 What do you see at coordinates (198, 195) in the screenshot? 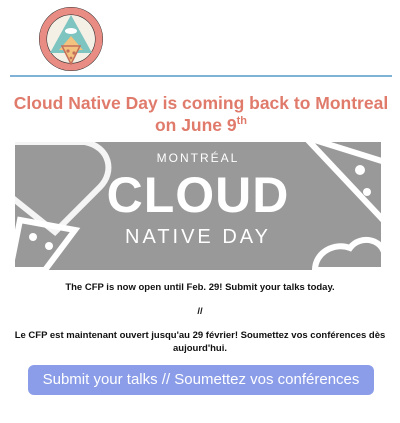
I see `banner-title: CLOUD` at bounding box center [198, 195].